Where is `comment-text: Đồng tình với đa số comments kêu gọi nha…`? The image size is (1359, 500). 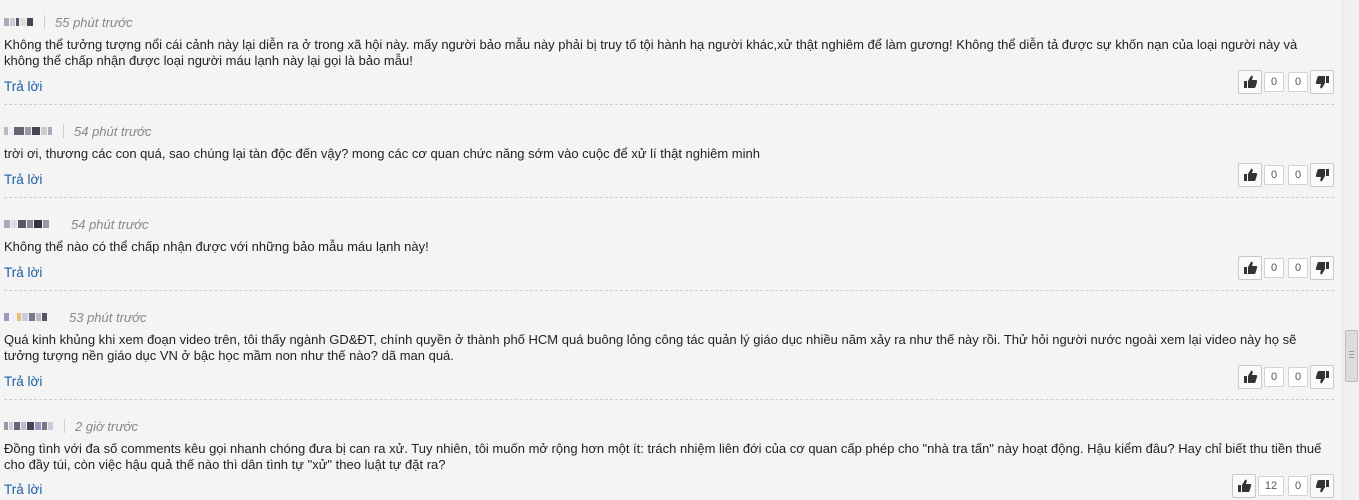
comment-text: Đồng tình với đa số comments kêu gọi nha… is located at coordinates (663, 456).